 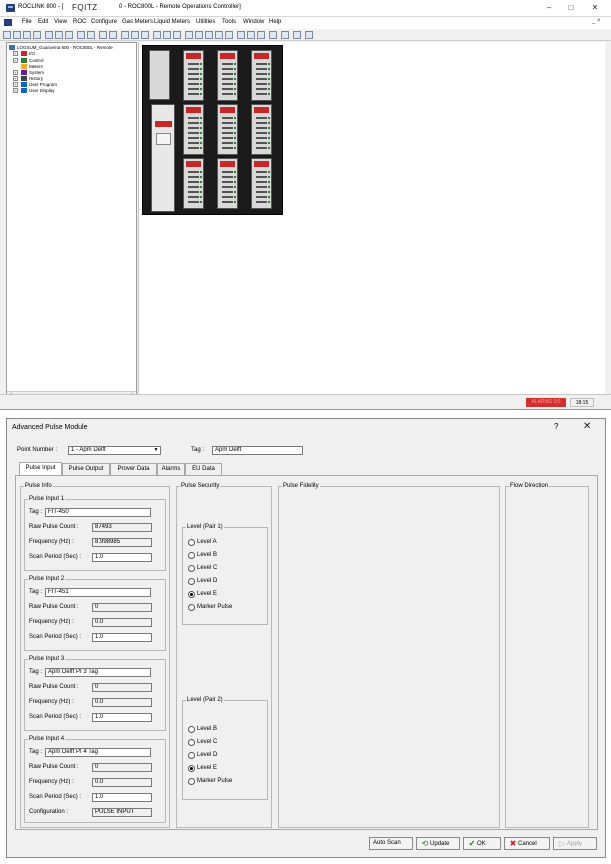 What do you see at coordinates (203, 469) in the screenshot?
I see `tab-eu-data: EU Data` at bounding box center [203, 469].